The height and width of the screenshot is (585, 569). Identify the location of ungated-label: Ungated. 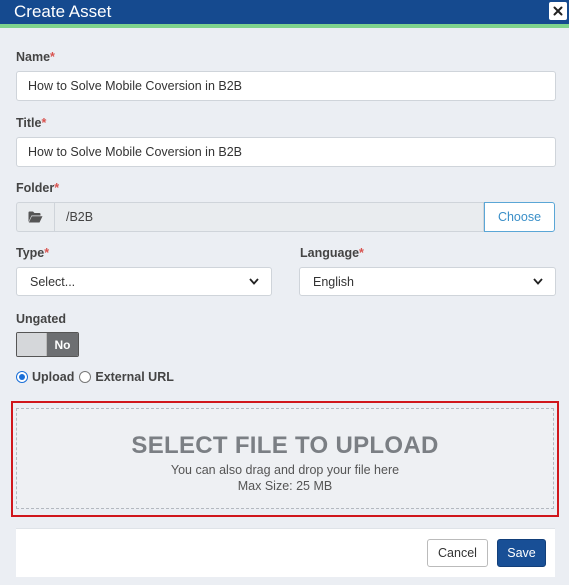
(41, 319).